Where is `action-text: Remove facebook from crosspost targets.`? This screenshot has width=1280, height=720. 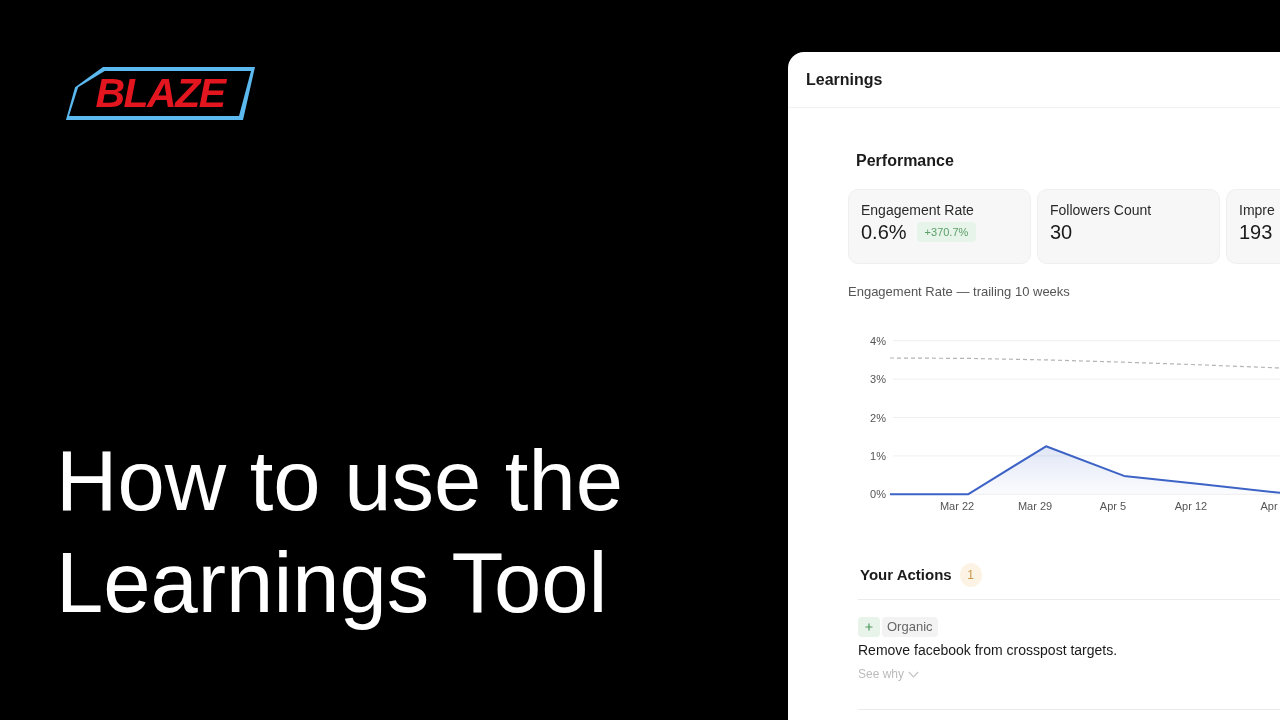 action-text: Remove facebook from crosspost targets. is located at coordinates (988, 650).